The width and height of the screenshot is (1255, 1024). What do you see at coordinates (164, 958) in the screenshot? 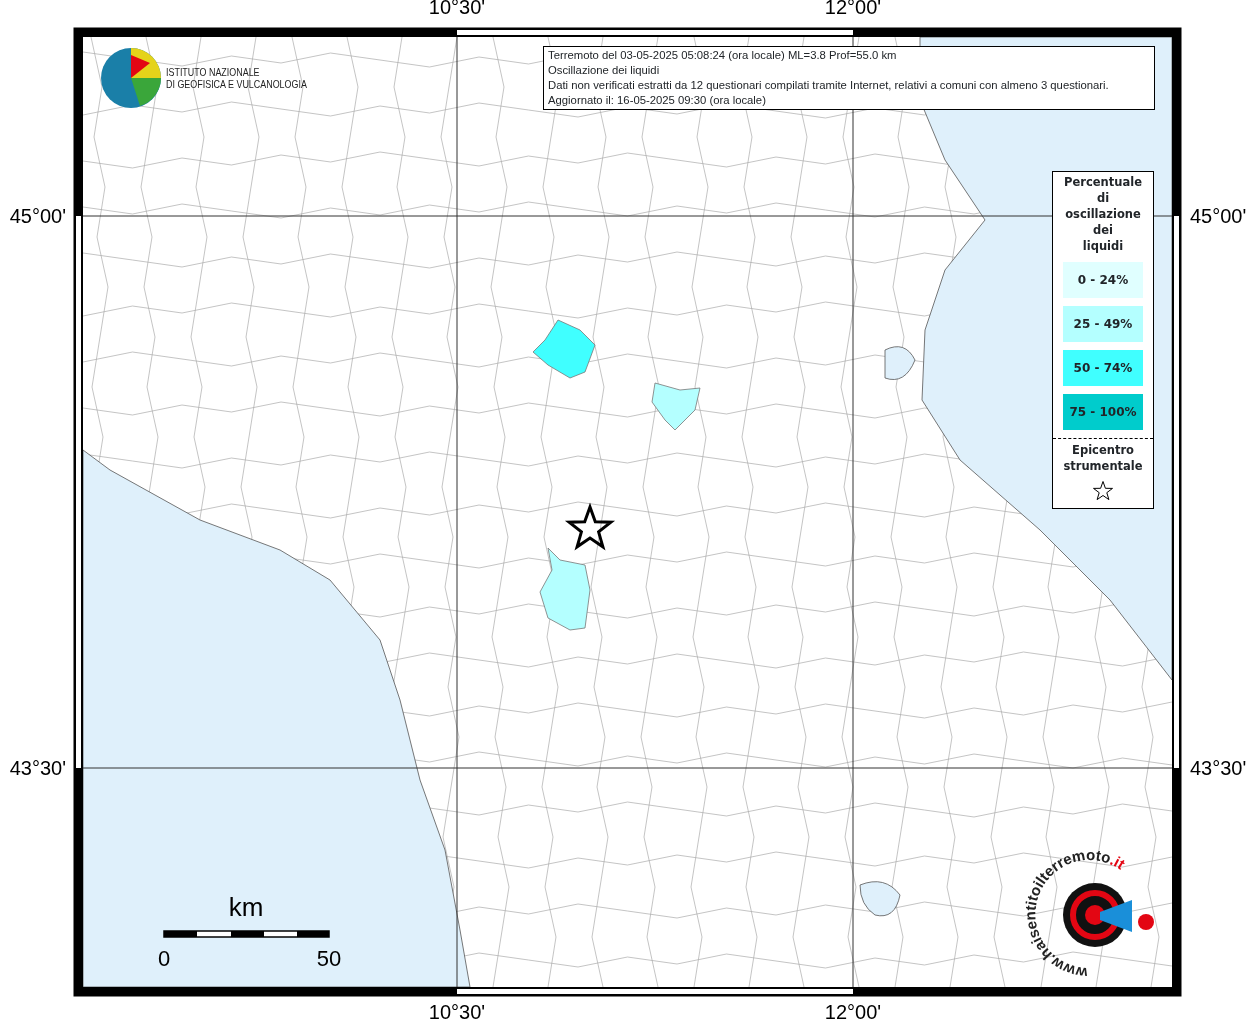
I see `scale-tick-label: 0` at bounding box center [164, 958].